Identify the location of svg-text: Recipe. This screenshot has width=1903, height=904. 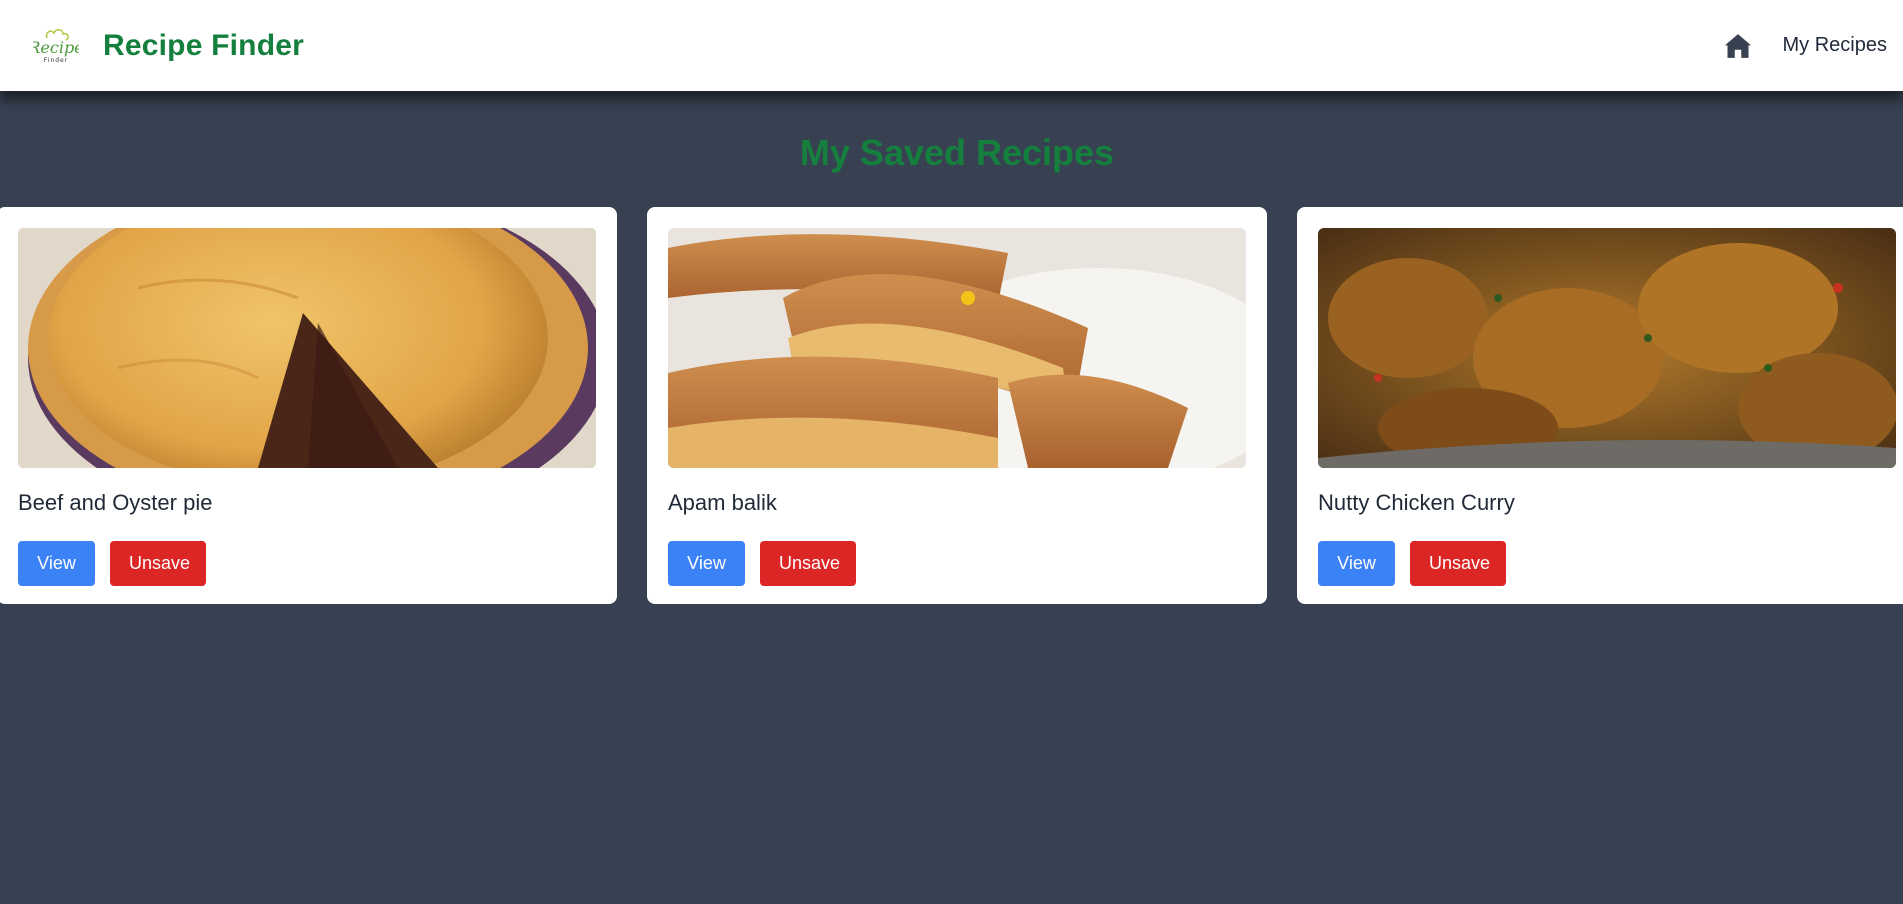
(56, 47).